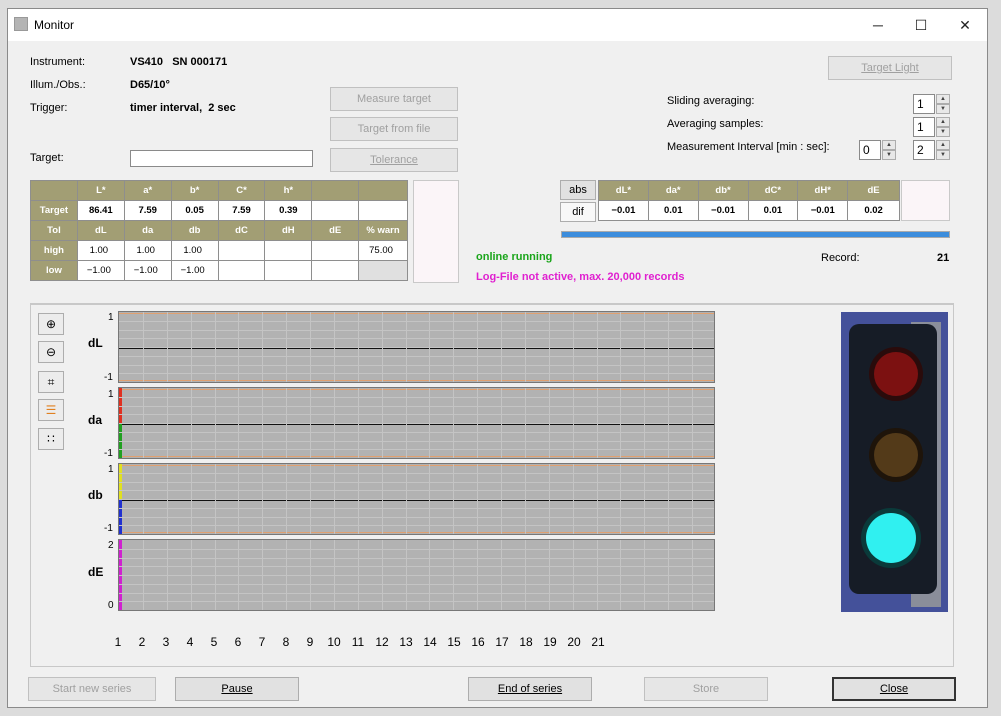  Describe the element at coordinates (286, 642) in the screenshot. I see `x-tick-label: 8` at that location.